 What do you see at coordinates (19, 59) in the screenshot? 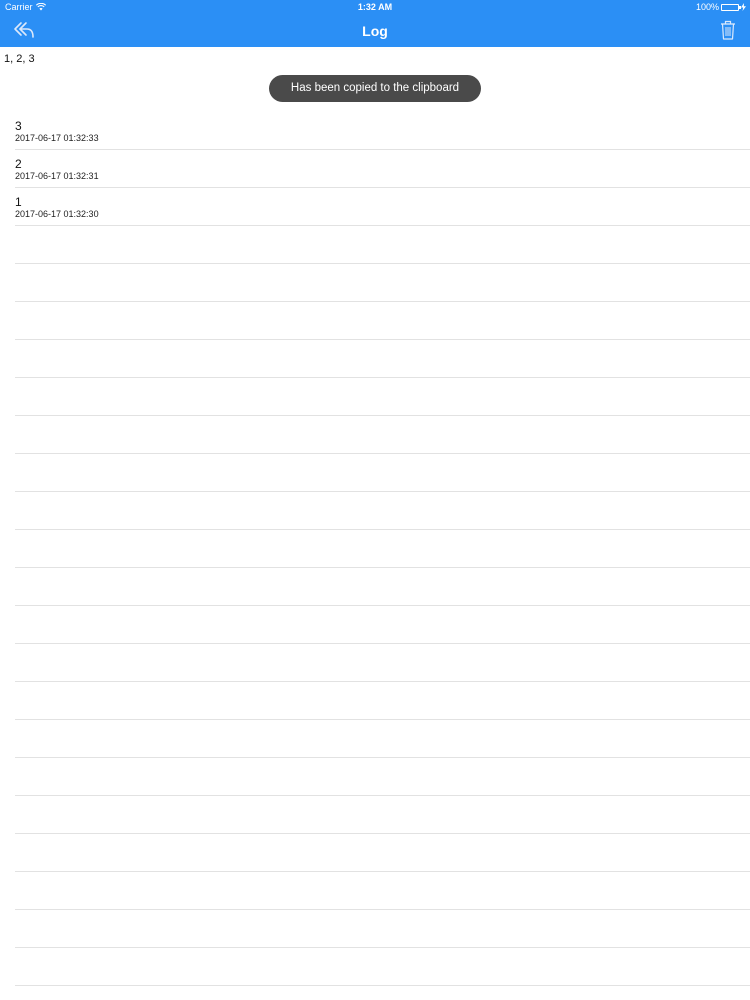
I see `log-summary: 1, 2, 3` at bounding box center [19, 59].